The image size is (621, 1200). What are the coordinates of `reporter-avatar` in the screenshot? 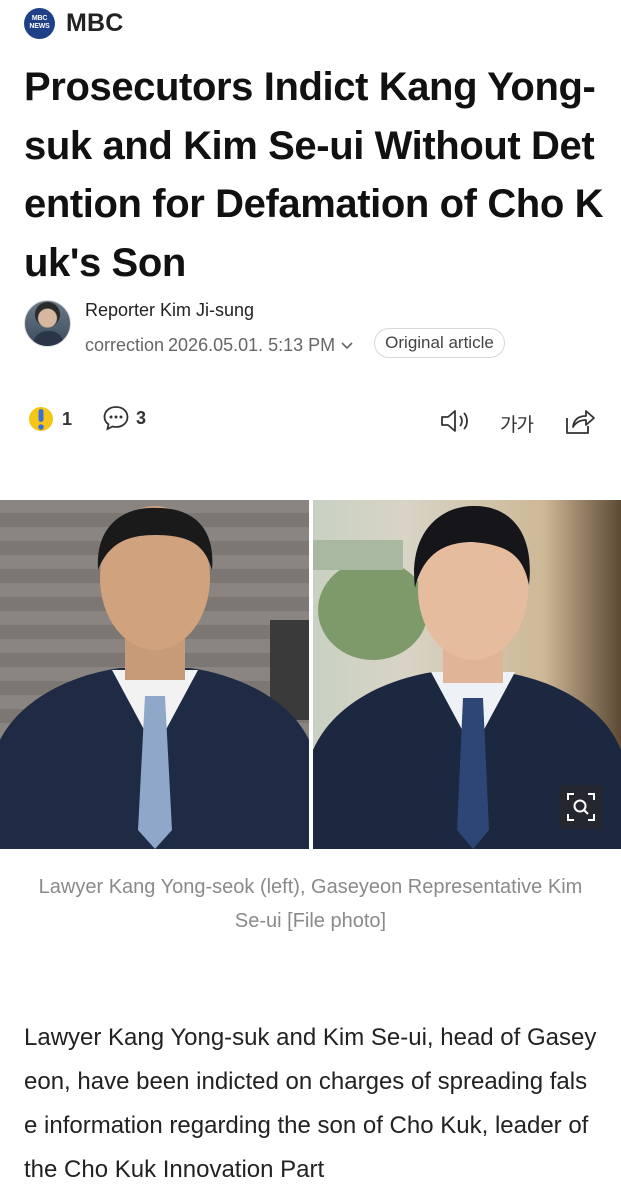 It's located at (47, 323).